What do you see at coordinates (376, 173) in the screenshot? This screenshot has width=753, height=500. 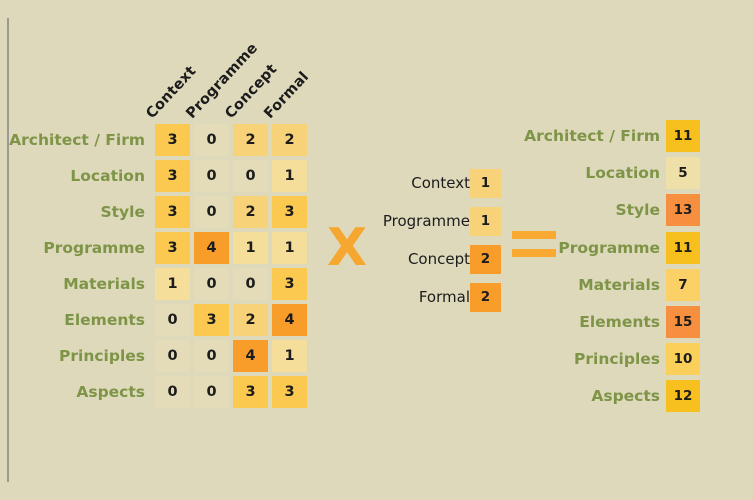 I see `result-row: Location 5` at bounding box center [376, 173].